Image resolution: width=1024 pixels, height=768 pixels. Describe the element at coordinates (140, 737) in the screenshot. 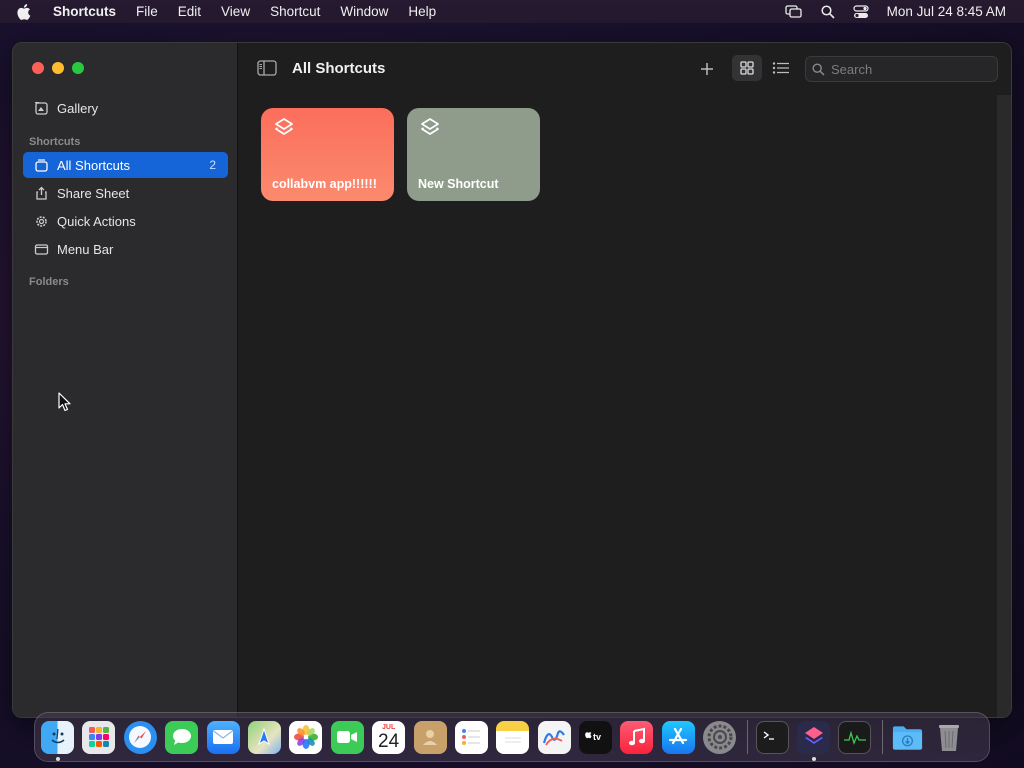

I see `safari-icon` at that location.